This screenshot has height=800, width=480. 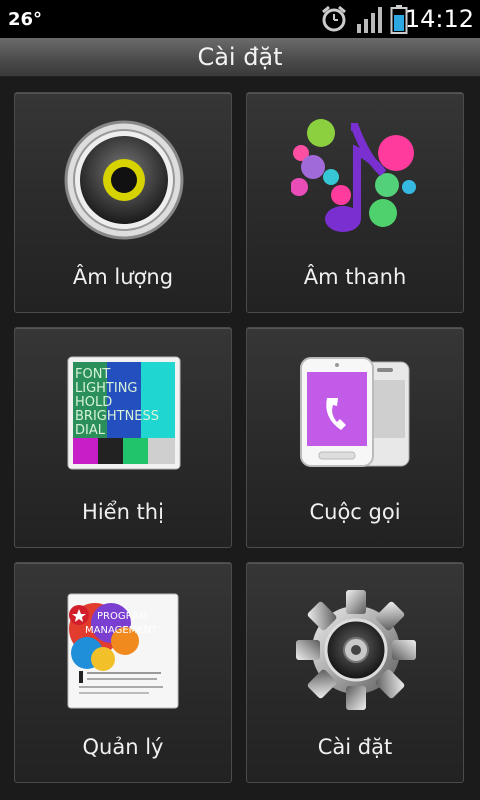 I want to click on speaker-icon, so click(x=124, y=180).